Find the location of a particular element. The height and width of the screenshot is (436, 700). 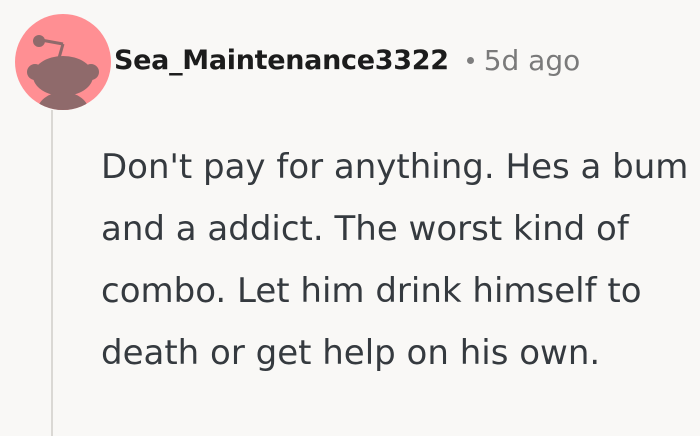

user-avatar is located at coordinates (63, 62).